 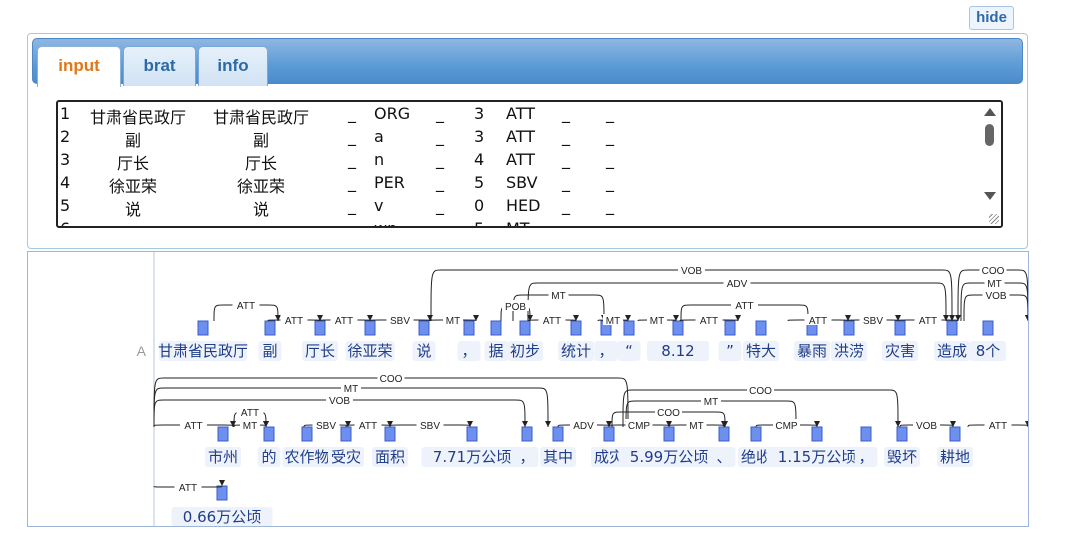 What do you see at coordinates (79, 66) in the screenshot?
I see `tab-input: input` at bounding box center [79, 66].